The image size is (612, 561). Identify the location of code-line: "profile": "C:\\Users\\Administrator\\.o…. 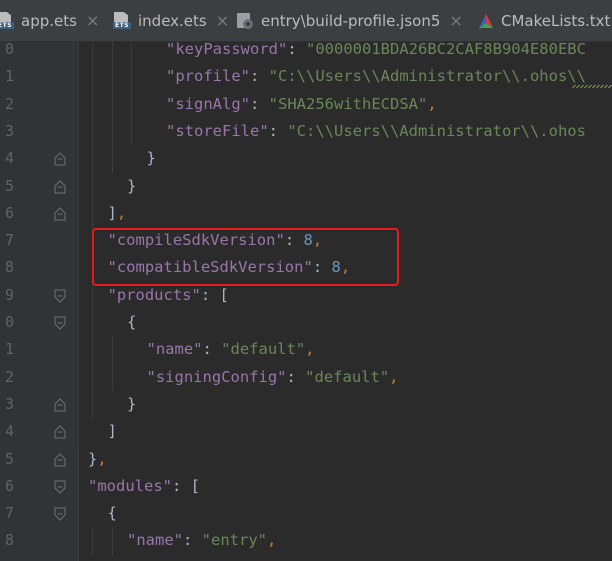
(376, 76).